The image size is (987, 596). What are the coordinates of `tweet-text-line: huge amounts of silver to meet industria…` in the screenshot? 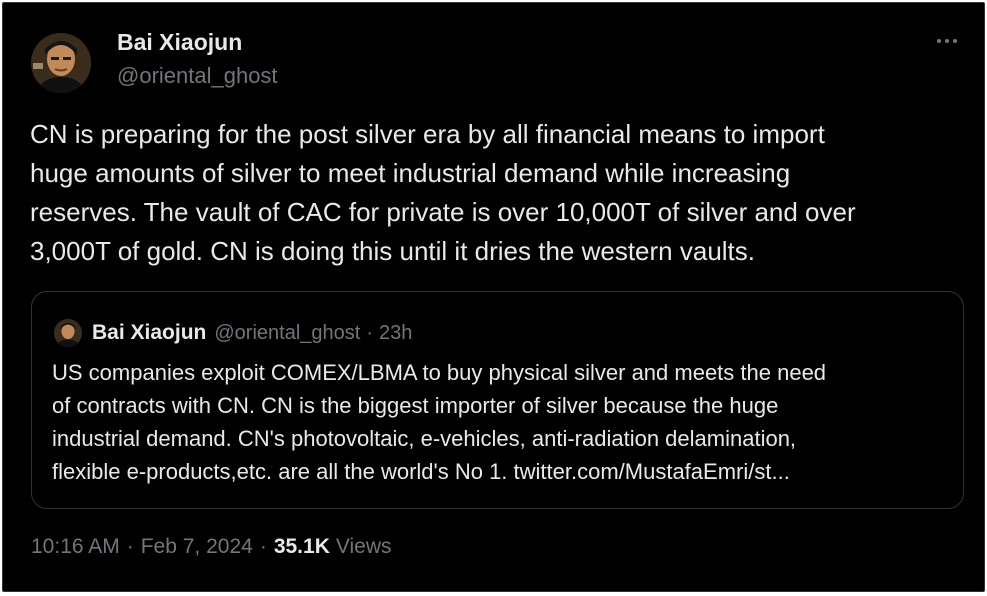 It's located at (410, 173).